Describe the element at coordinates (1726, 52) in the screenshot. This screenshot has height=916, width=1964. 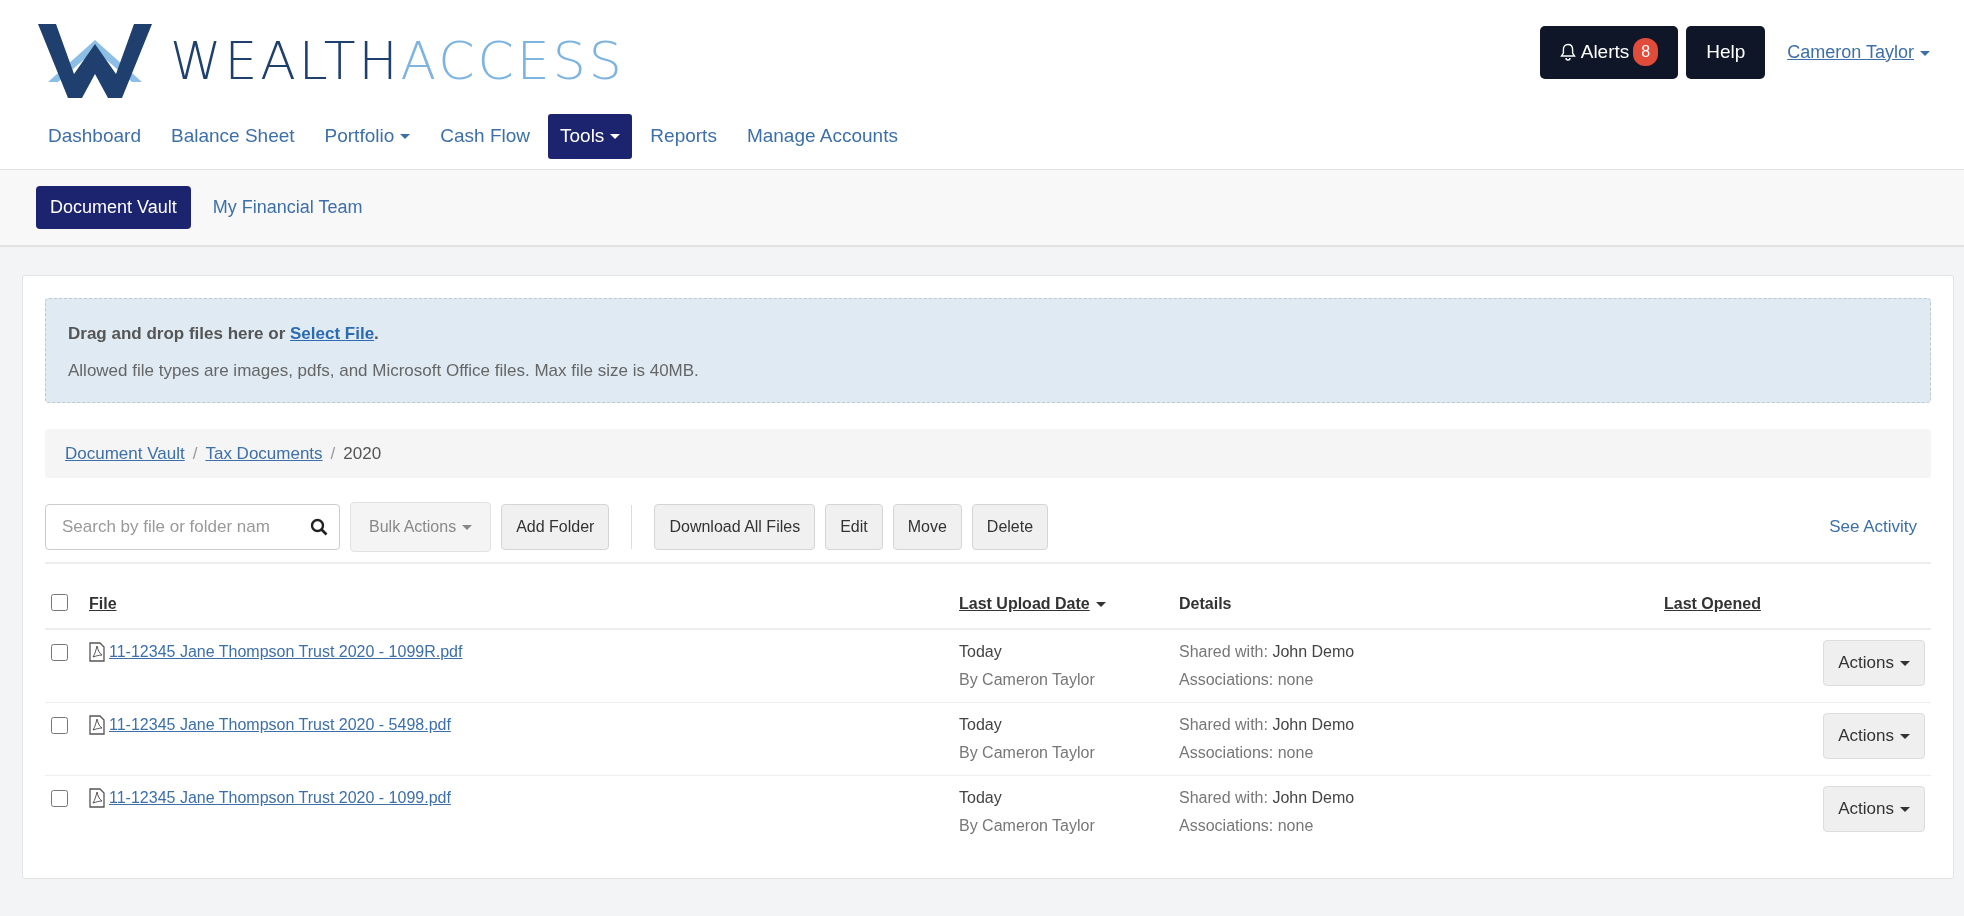
I see `help-button: Help` at that location.